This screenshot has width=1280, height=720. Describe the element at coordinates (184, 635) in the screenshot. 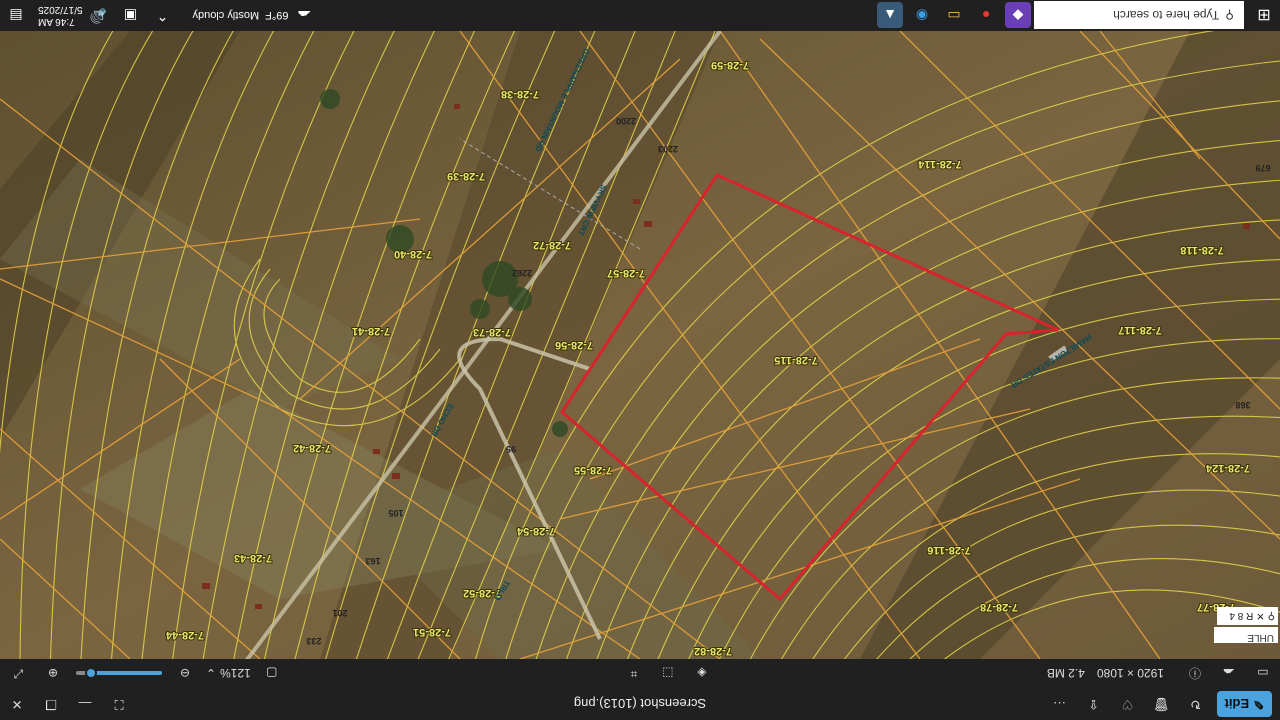

I see `parcel-label: 7-28-44` at that location.